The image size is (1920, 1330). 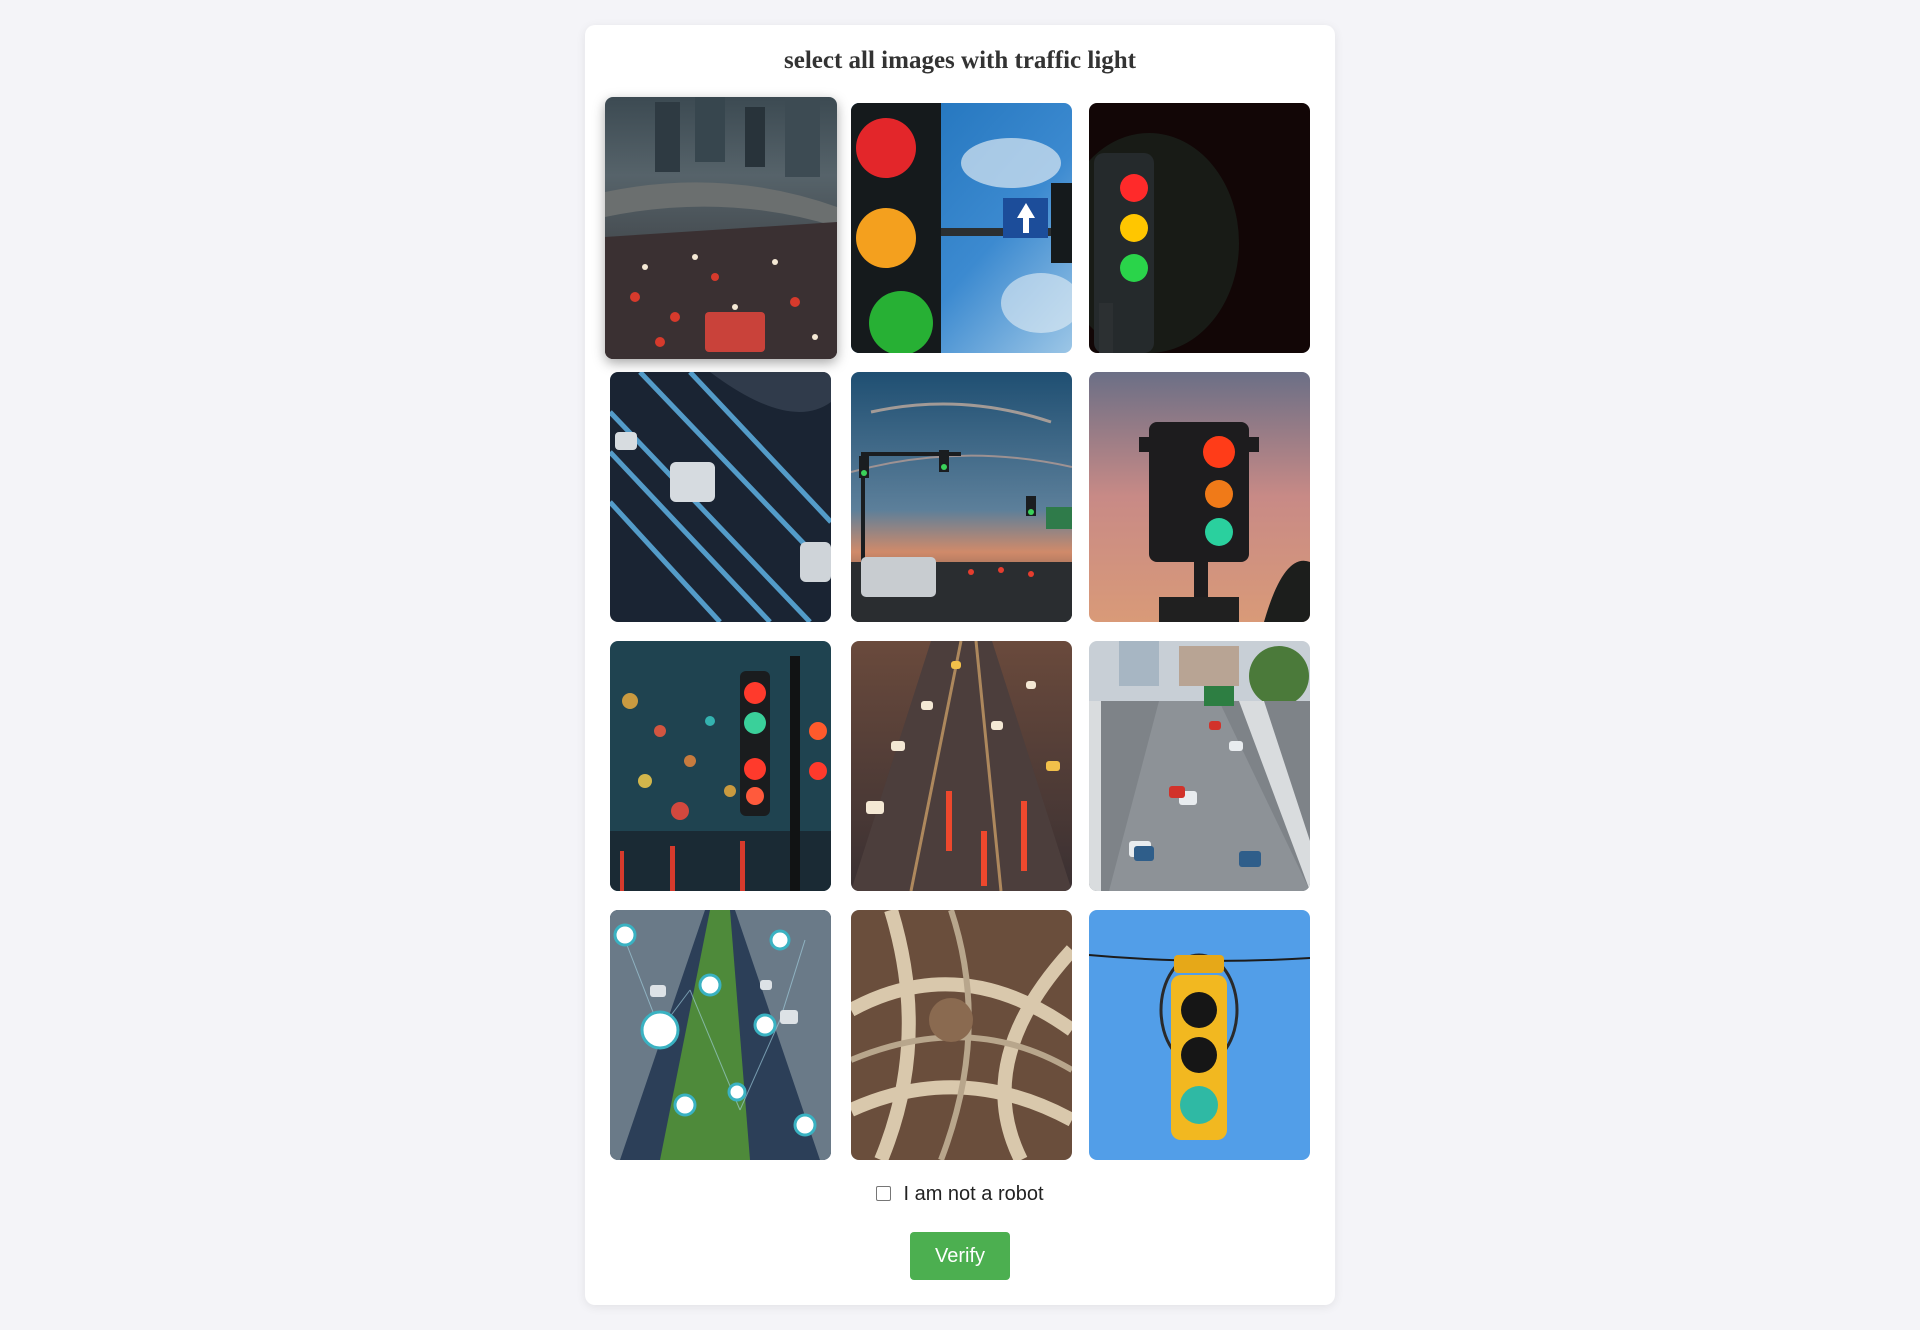 I want to click on not-a-robot-row: I am not a robot, so click(x=960, y=1194).